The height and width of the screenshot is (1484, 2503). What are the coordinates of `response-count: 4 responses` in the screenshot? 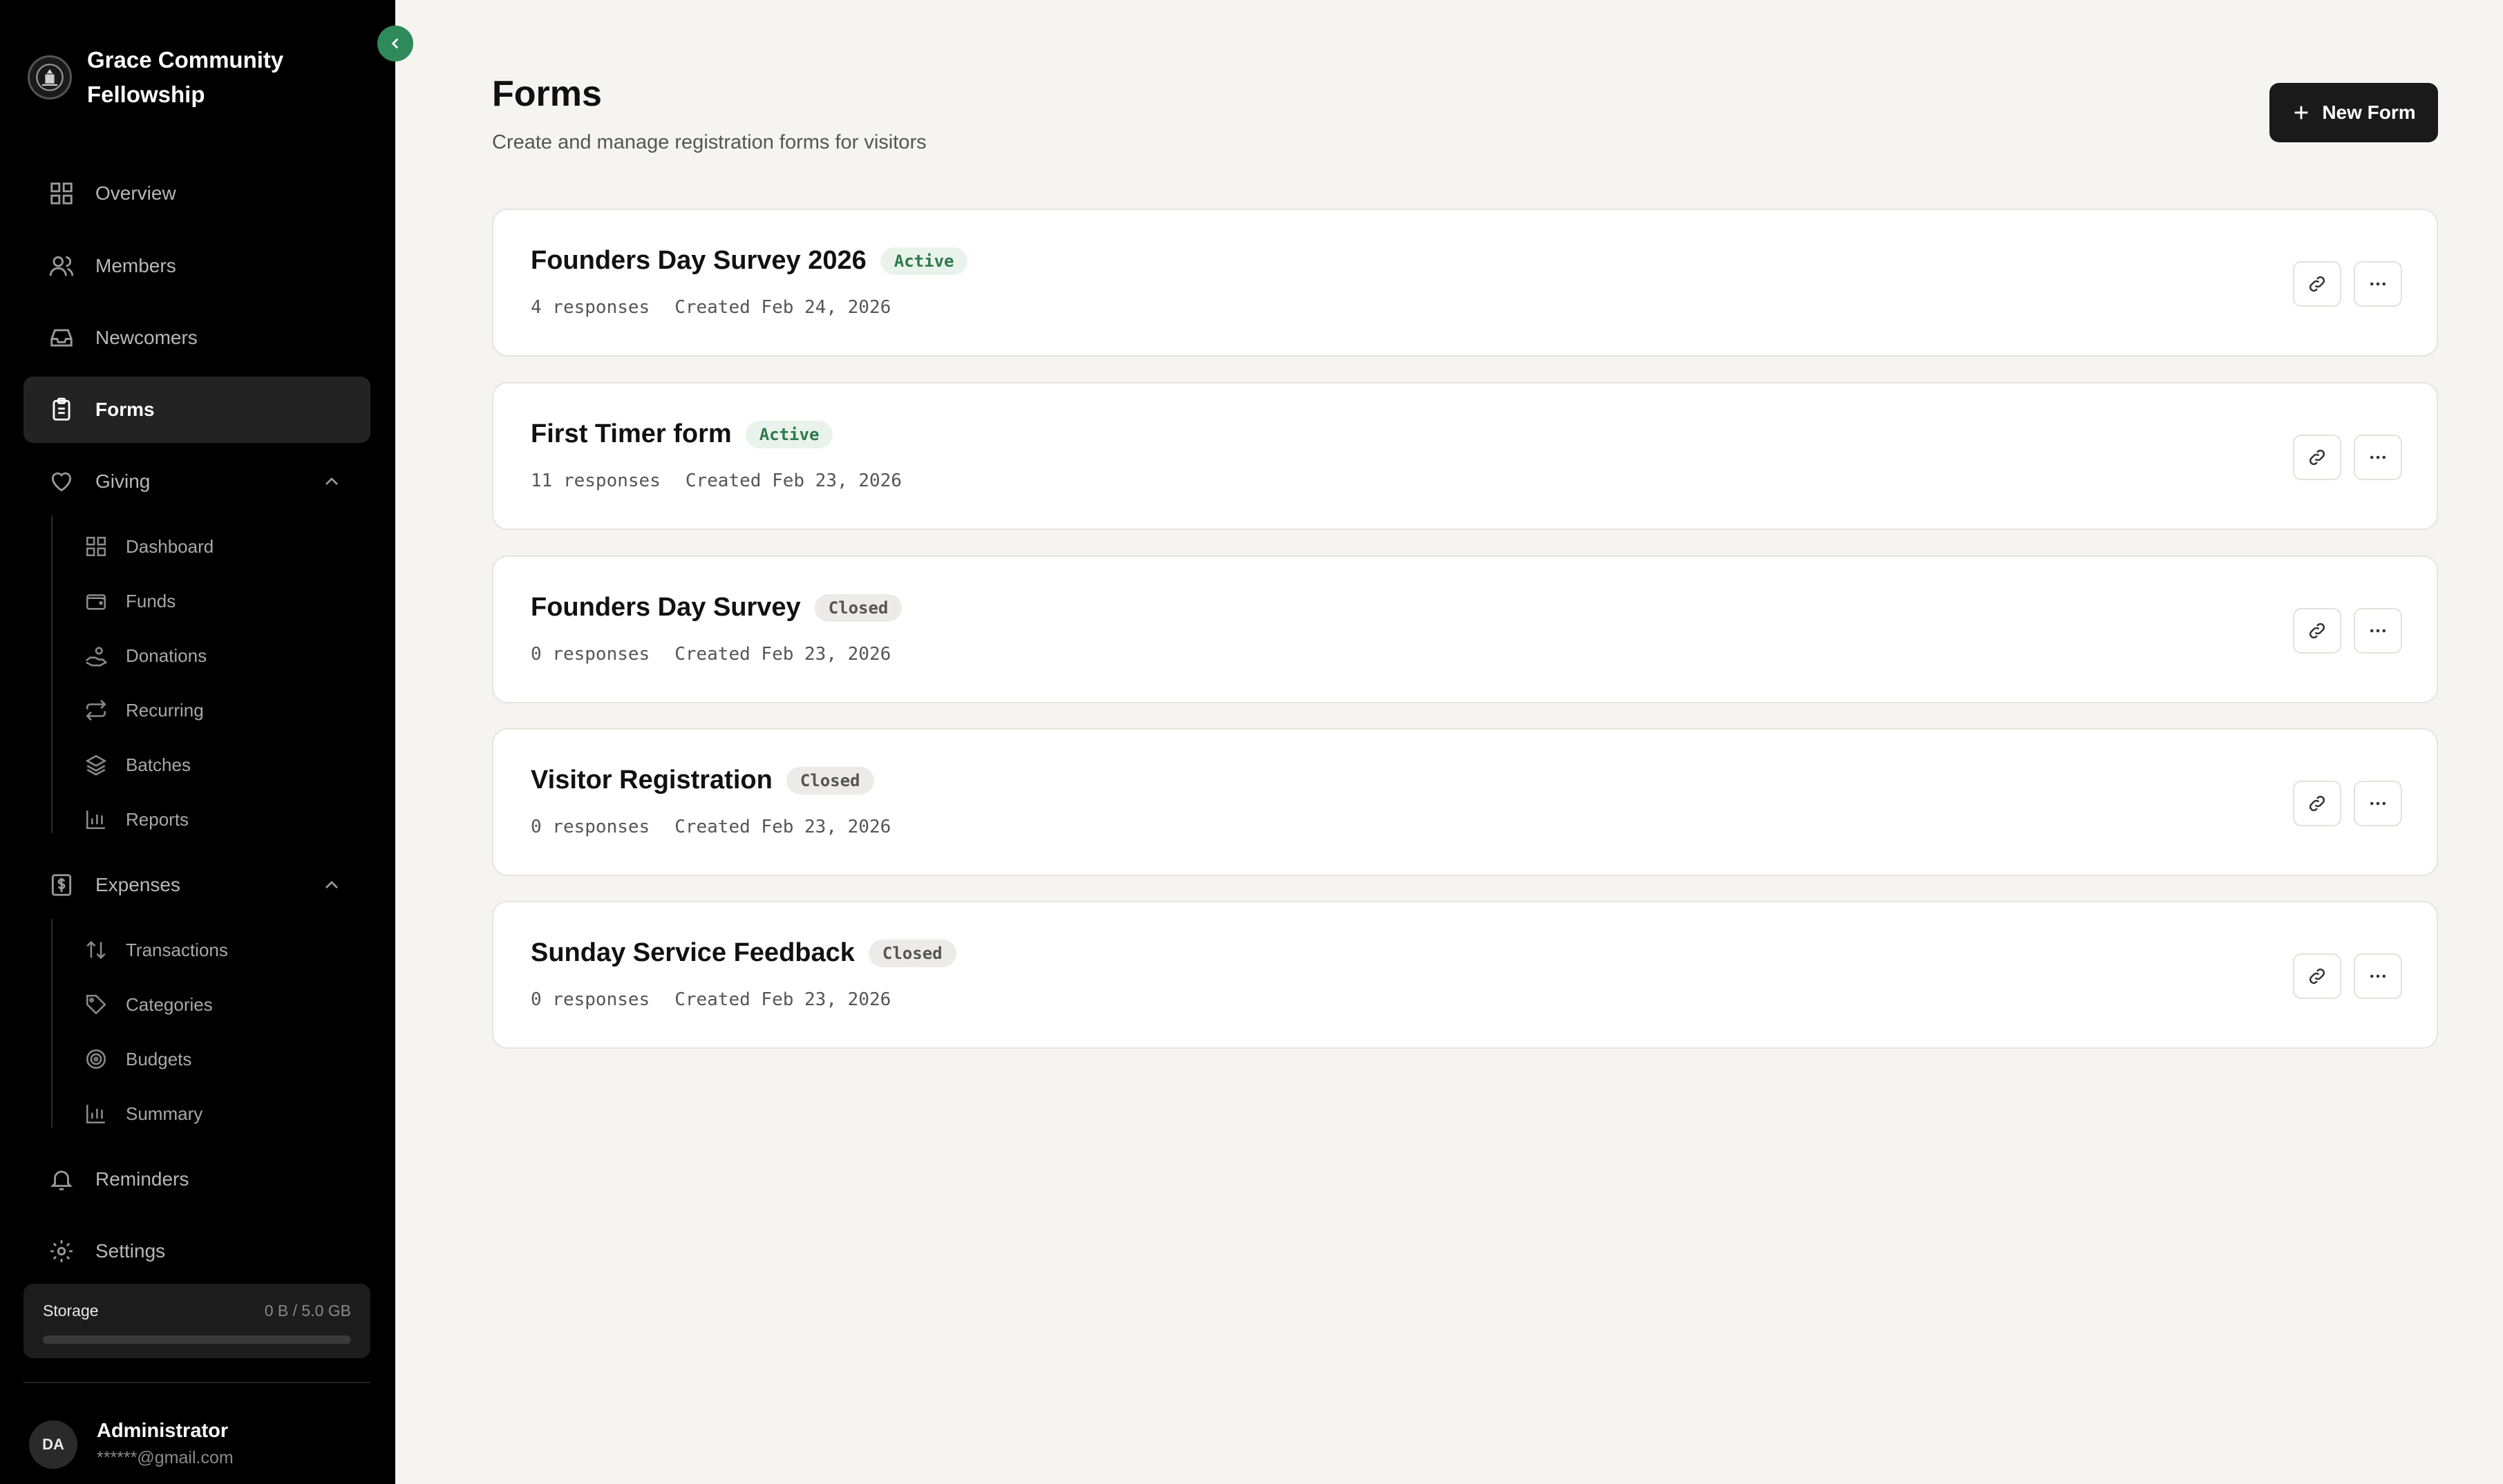 It's located at (590, 307).